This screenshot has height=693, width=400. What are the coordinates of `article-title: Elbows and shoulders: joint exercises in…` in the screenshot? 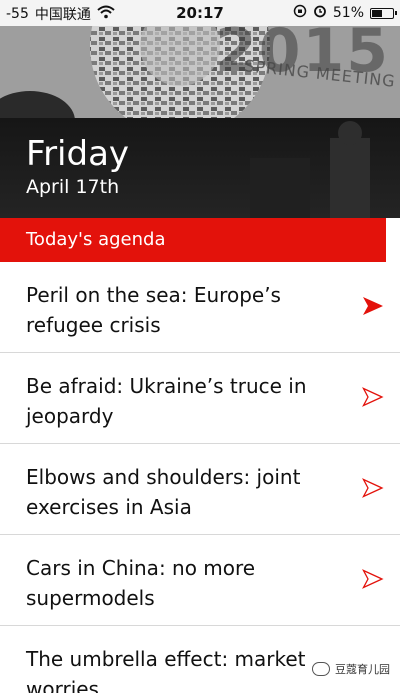 It's located at (163, 492).